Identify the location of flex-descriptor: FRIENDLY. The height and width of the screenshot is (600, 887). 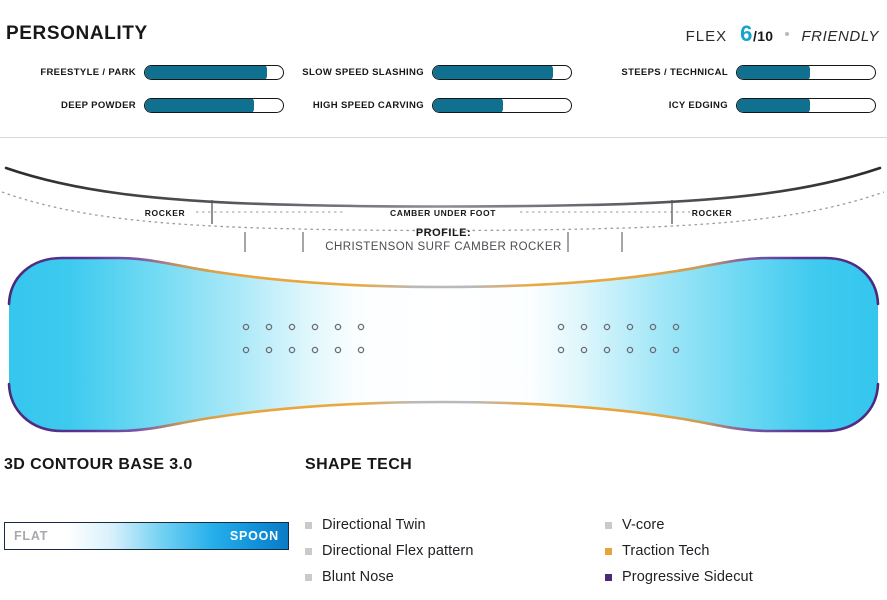
(840, 36).